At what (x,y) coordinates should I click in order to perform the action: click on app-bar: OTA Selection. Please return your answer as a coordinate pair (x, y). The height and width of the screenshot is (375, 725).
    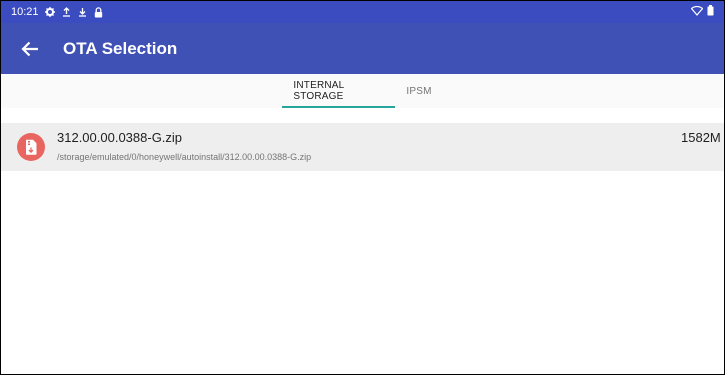
    Looking at the image, I should click on (362, 48).